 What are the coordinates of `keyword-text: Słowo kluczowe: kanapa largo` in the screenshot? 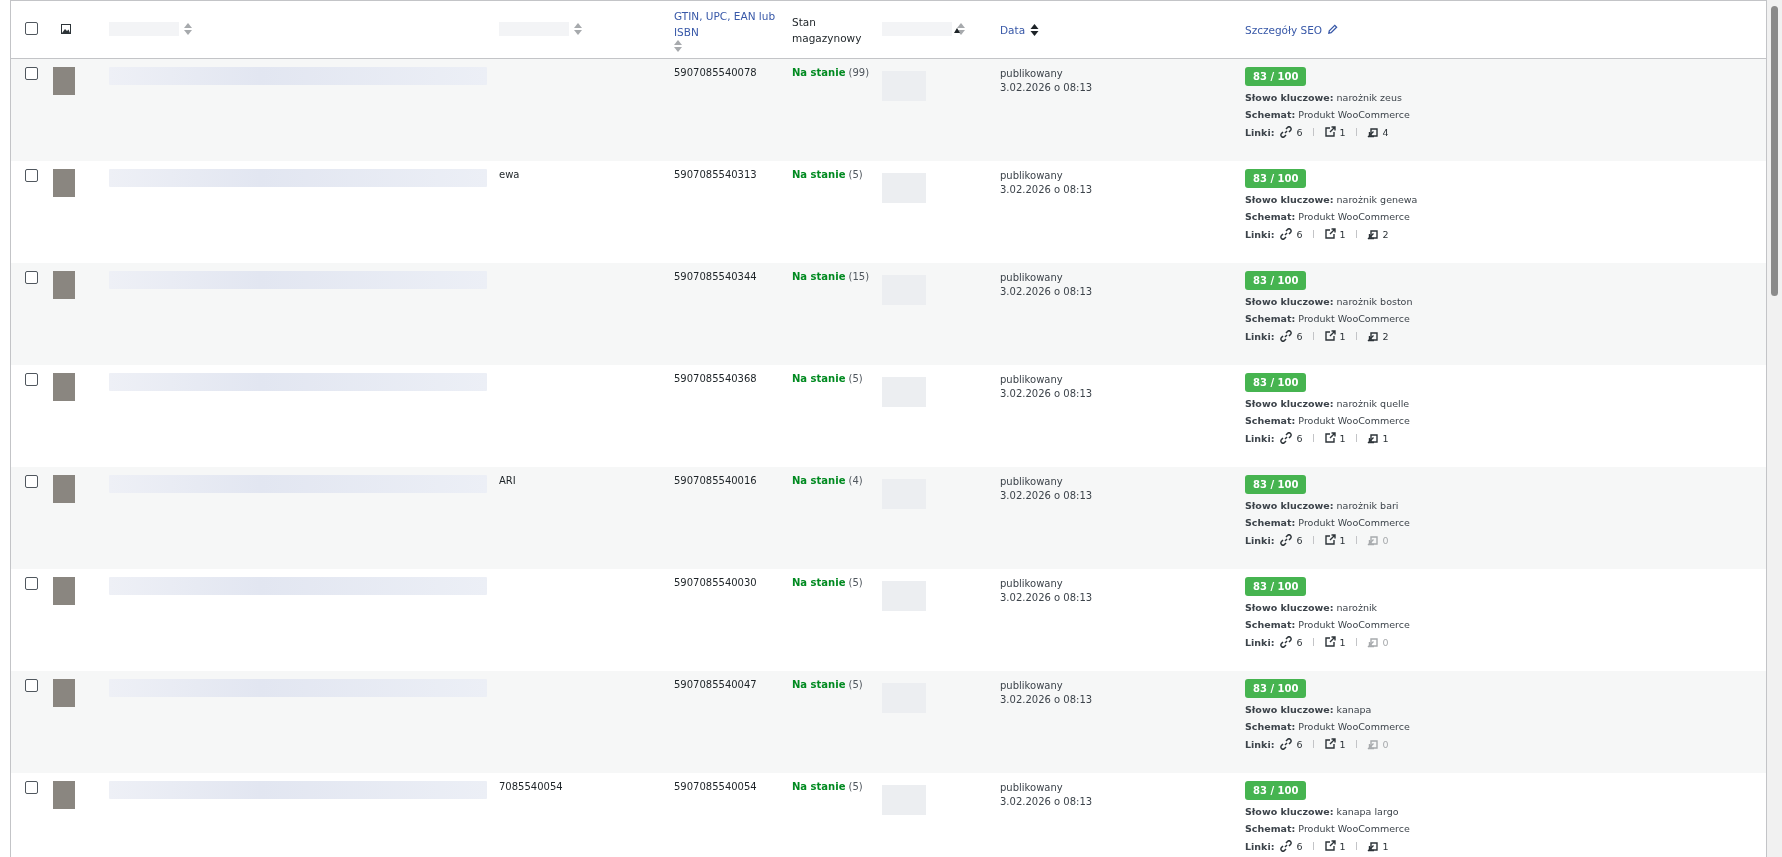 It's located at (1322, 811).